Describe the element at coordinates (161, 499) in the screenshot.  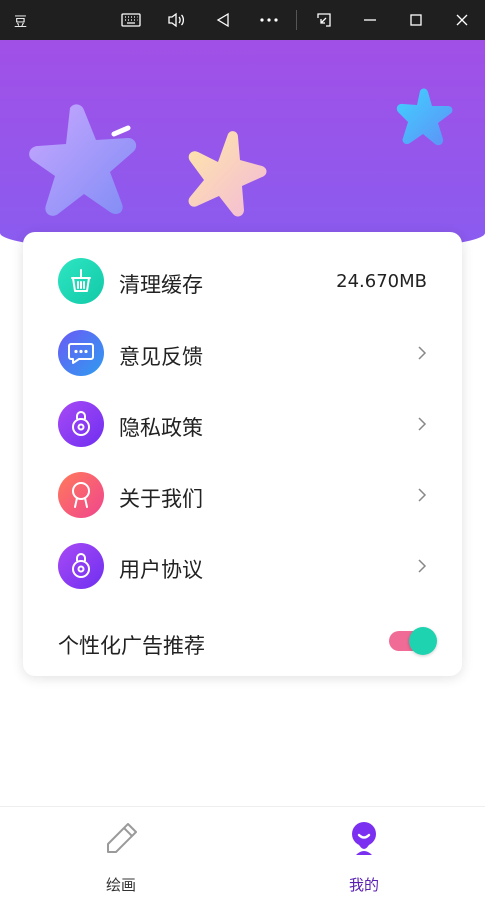
I see `menu-item-label: 关于我们` at that location.